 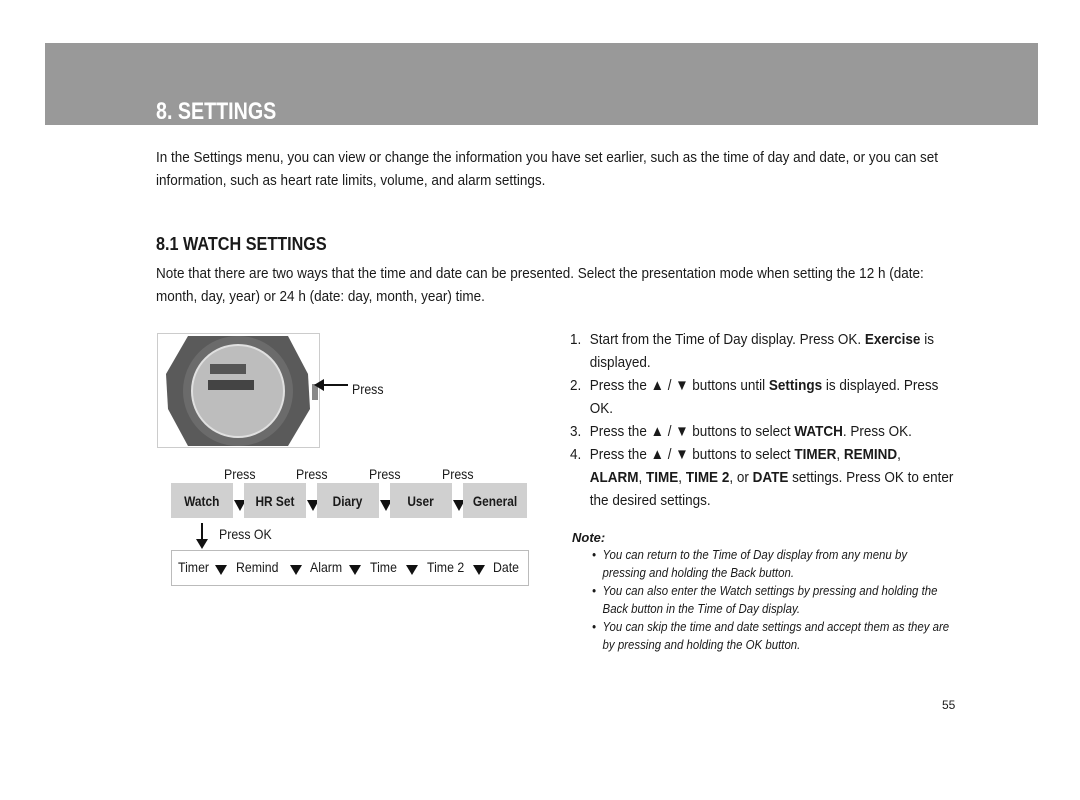 I want to click on press-arrow-icon, so click(x=331, y=385).